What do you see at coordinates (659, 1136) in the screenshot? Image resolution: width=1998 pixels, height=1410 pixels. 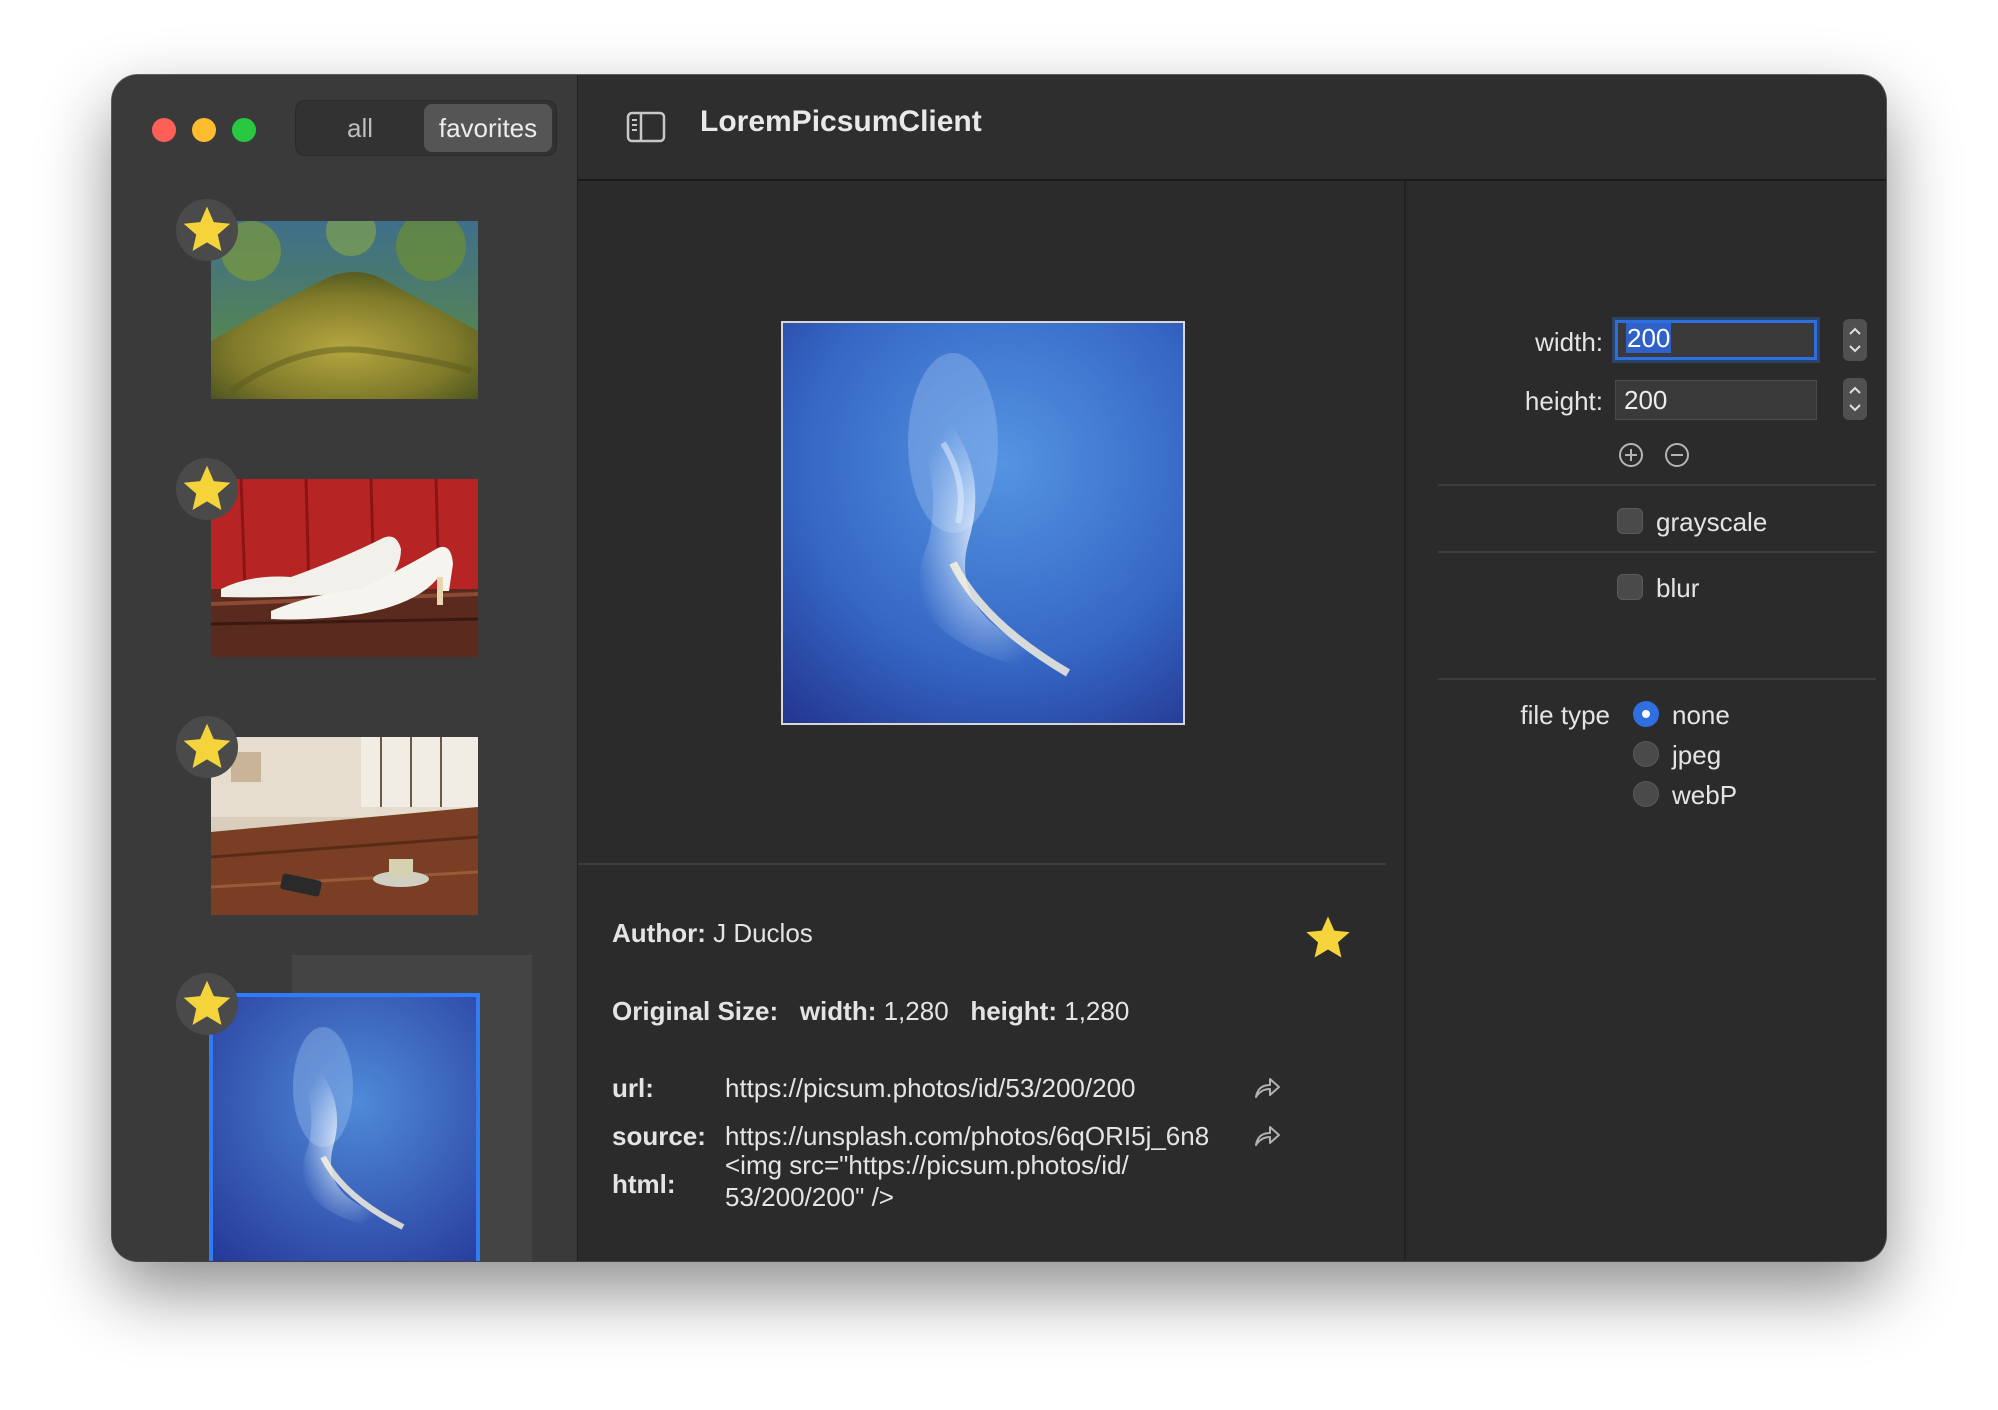 I see `source-label: source:` at bounding box center [659, 1136].